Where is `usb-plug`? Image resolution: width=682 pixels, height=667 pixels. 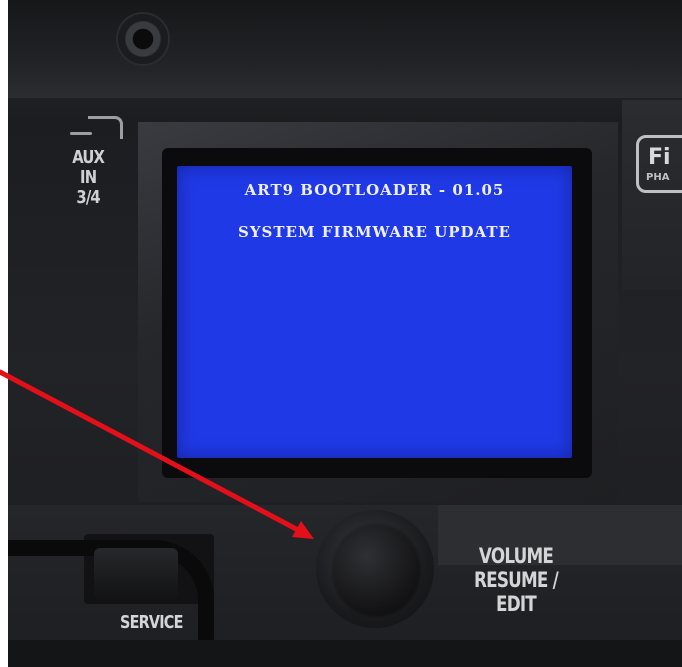 usb-plug is located at coordinates (136, 574).